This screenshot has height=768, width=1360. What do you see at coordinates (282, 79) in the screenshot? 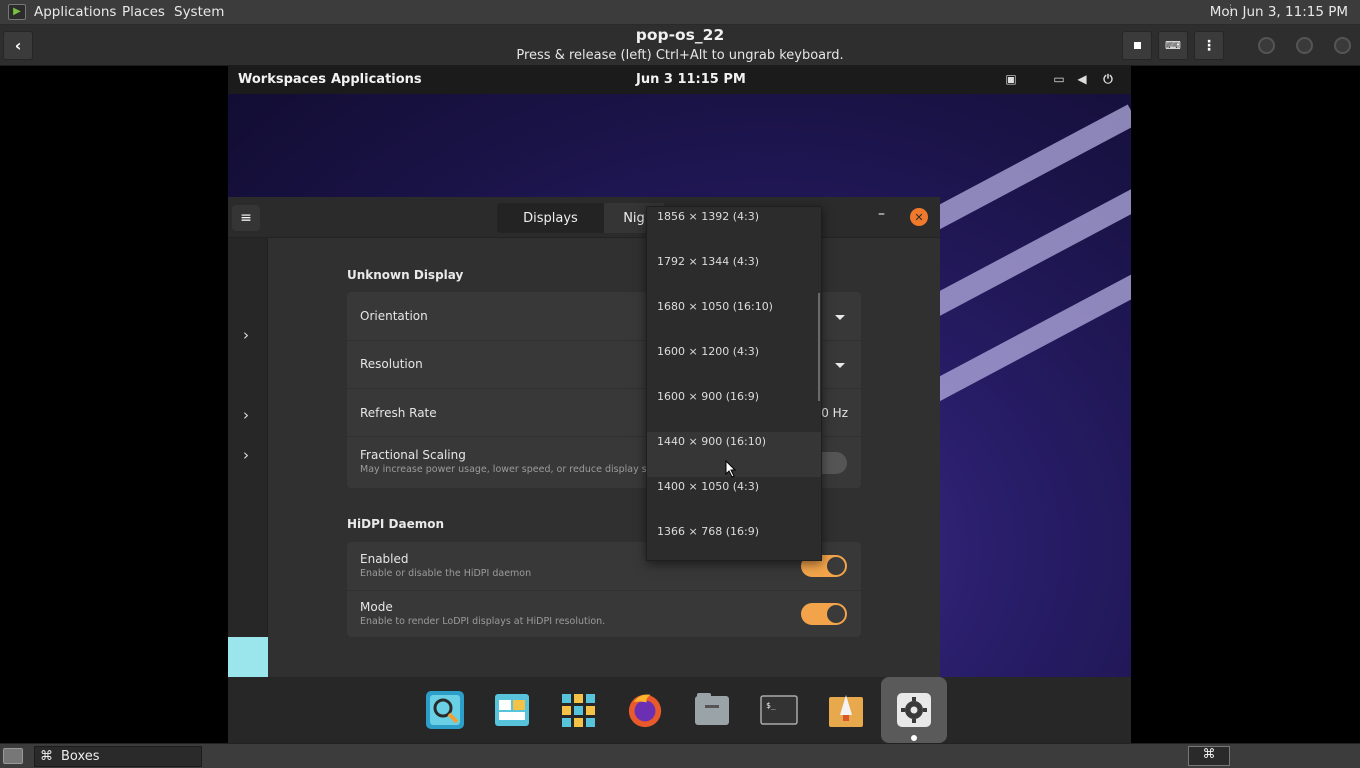
I see `workspaces-button: Workspaces` at bounding box center [282, 79].